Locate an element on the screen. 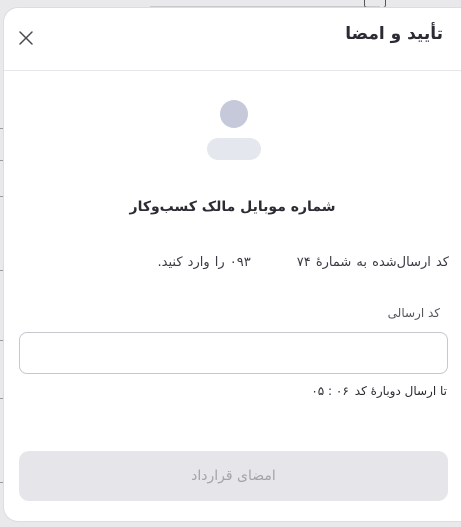 This screenshot has height=527, width=461. resend-countdown: تا ارسال دوبارهٔ کد ۰۶ : ۰۵ is located at coordinates (379, 391).